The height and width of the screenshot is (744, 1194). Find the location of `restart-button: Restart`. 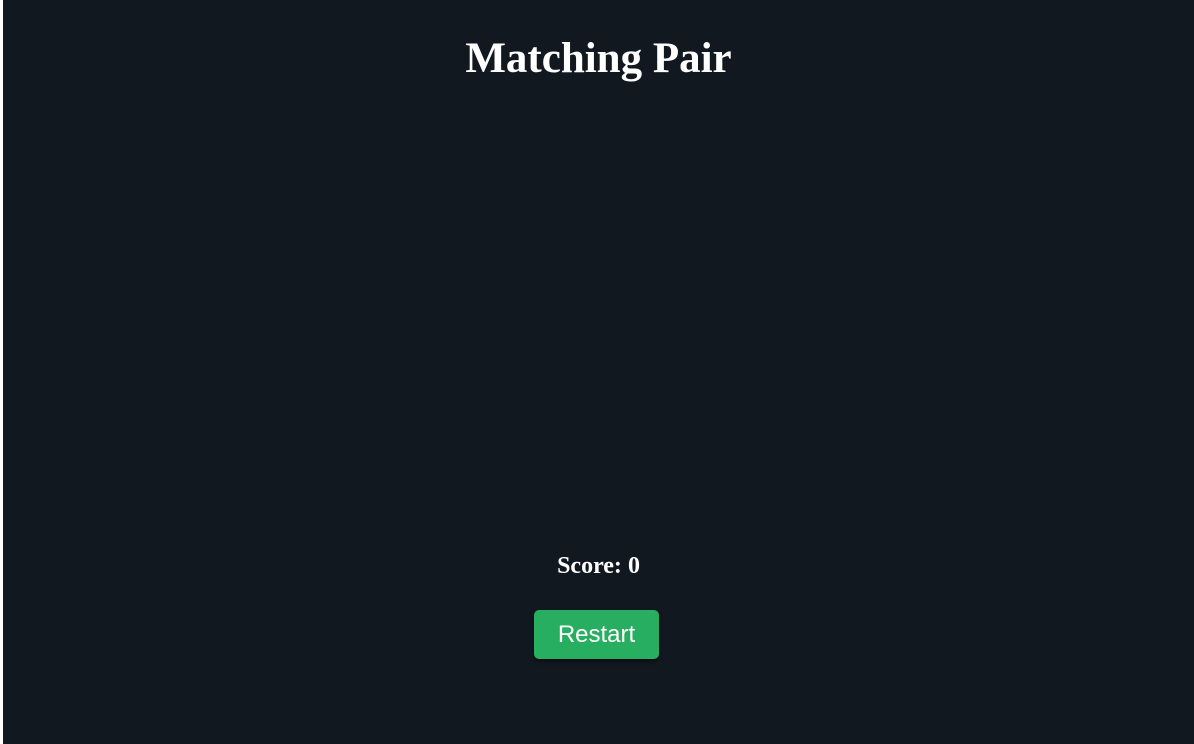

restart-button: Restart is located at coordinates (596, 634).